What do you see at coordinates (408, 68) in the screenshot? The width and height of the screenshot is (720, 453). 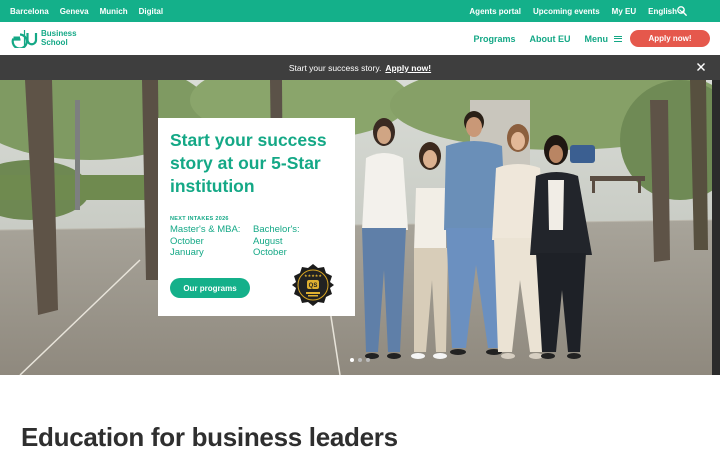 I see `banner-apply-link: Apply now!` at bounding box center [408, 68].